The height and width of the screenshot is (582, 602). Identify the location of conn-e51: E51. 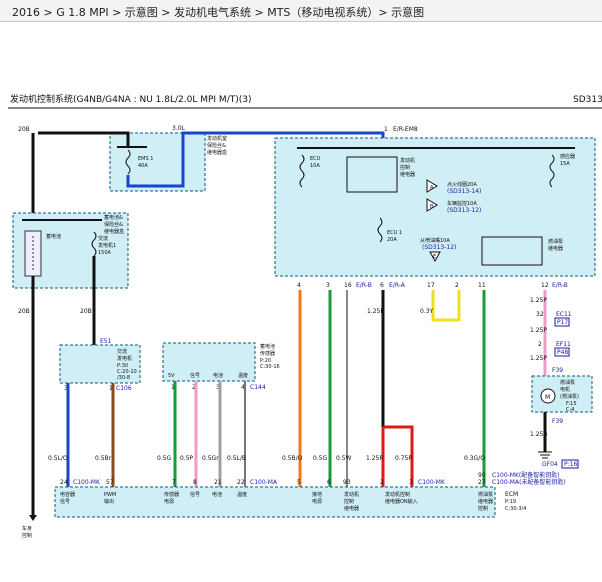
(106, 341).